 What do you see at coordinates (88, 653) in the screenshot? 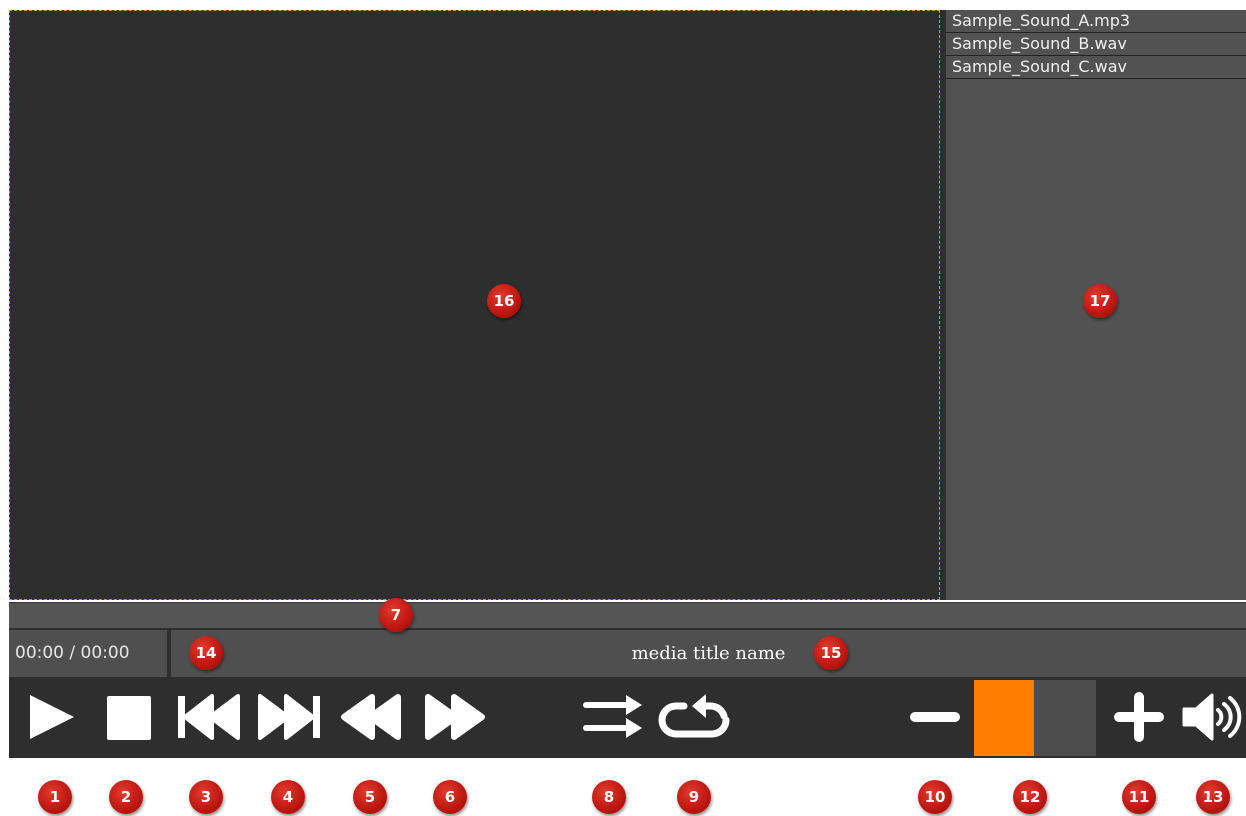
I see `time-display: 00:00 / 00:00` at bounding box center [88, 653].